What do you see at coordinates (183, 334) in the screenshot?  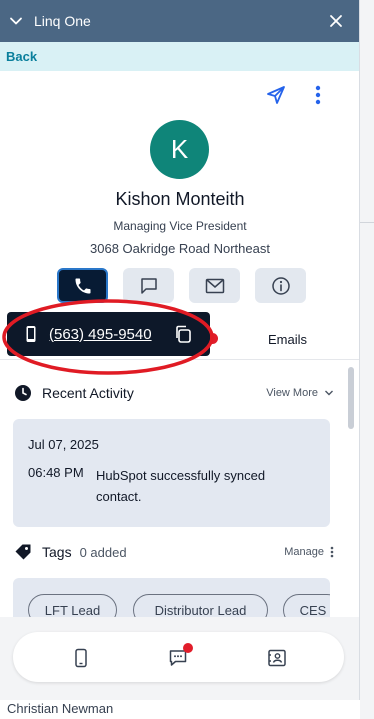 I see `copy-icon` at bounding box center [183, 334].